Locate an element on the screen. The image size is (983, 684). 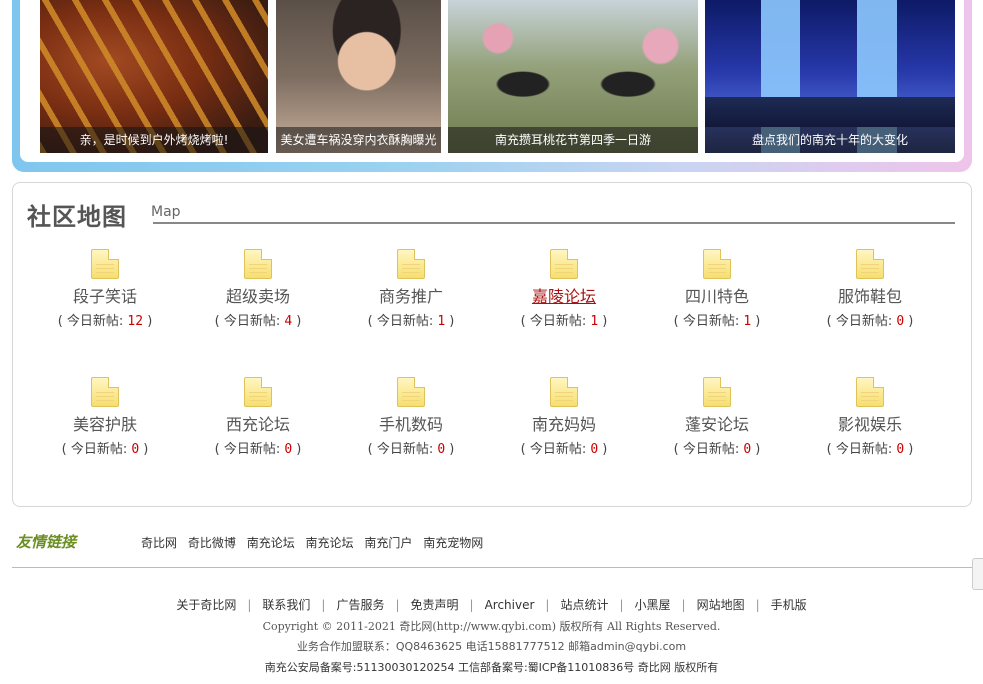
footer-link-ads: 广告服务 is located at coordinates (360, 605).